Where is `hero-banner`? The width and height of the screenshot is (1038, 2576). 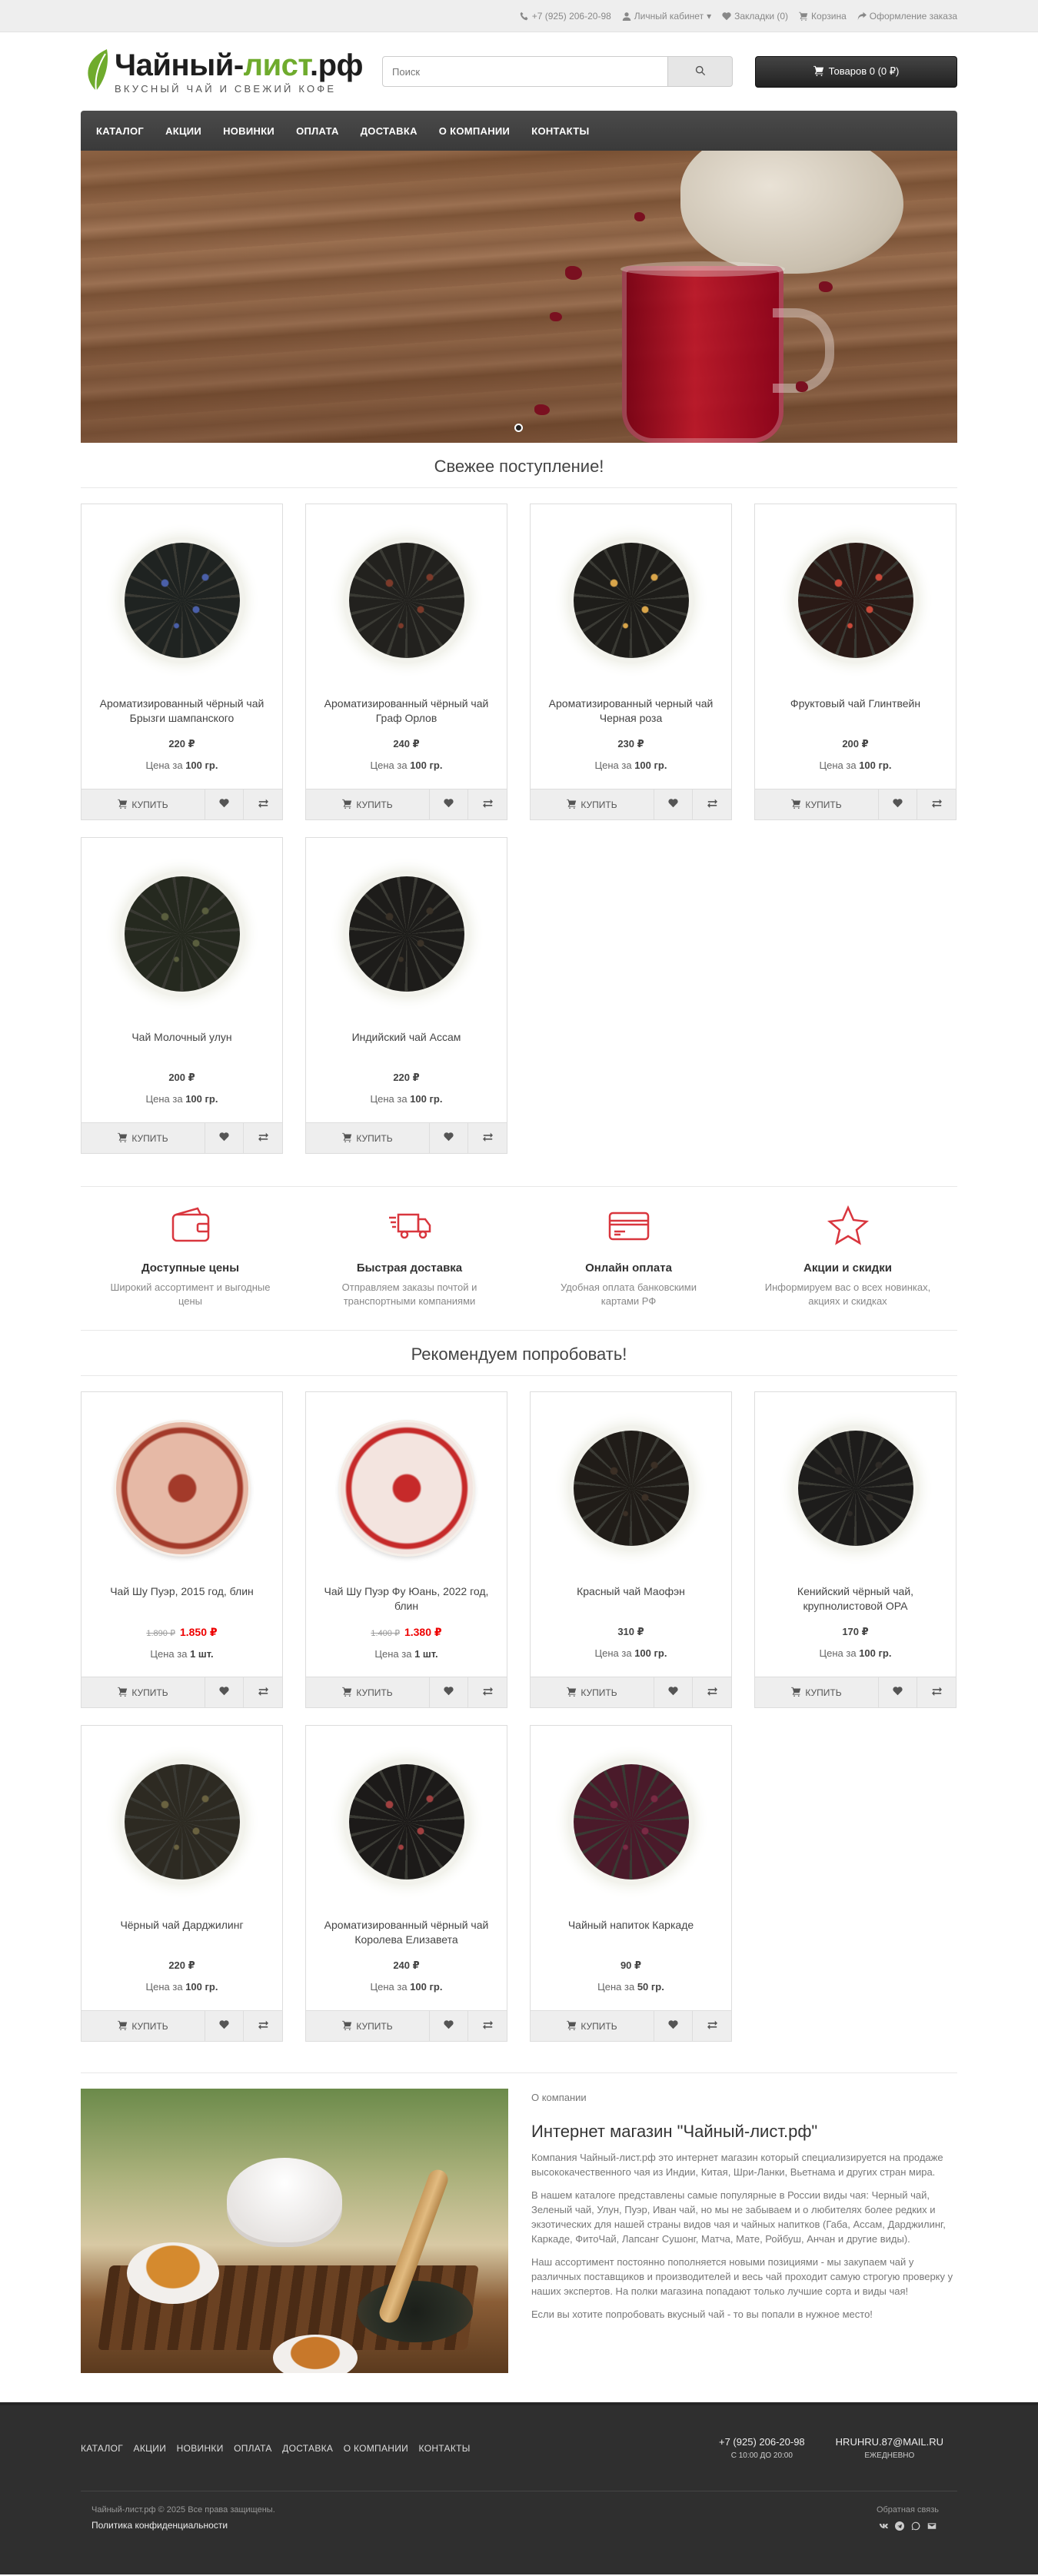
hero-banner is located at coordinates (519, 297).